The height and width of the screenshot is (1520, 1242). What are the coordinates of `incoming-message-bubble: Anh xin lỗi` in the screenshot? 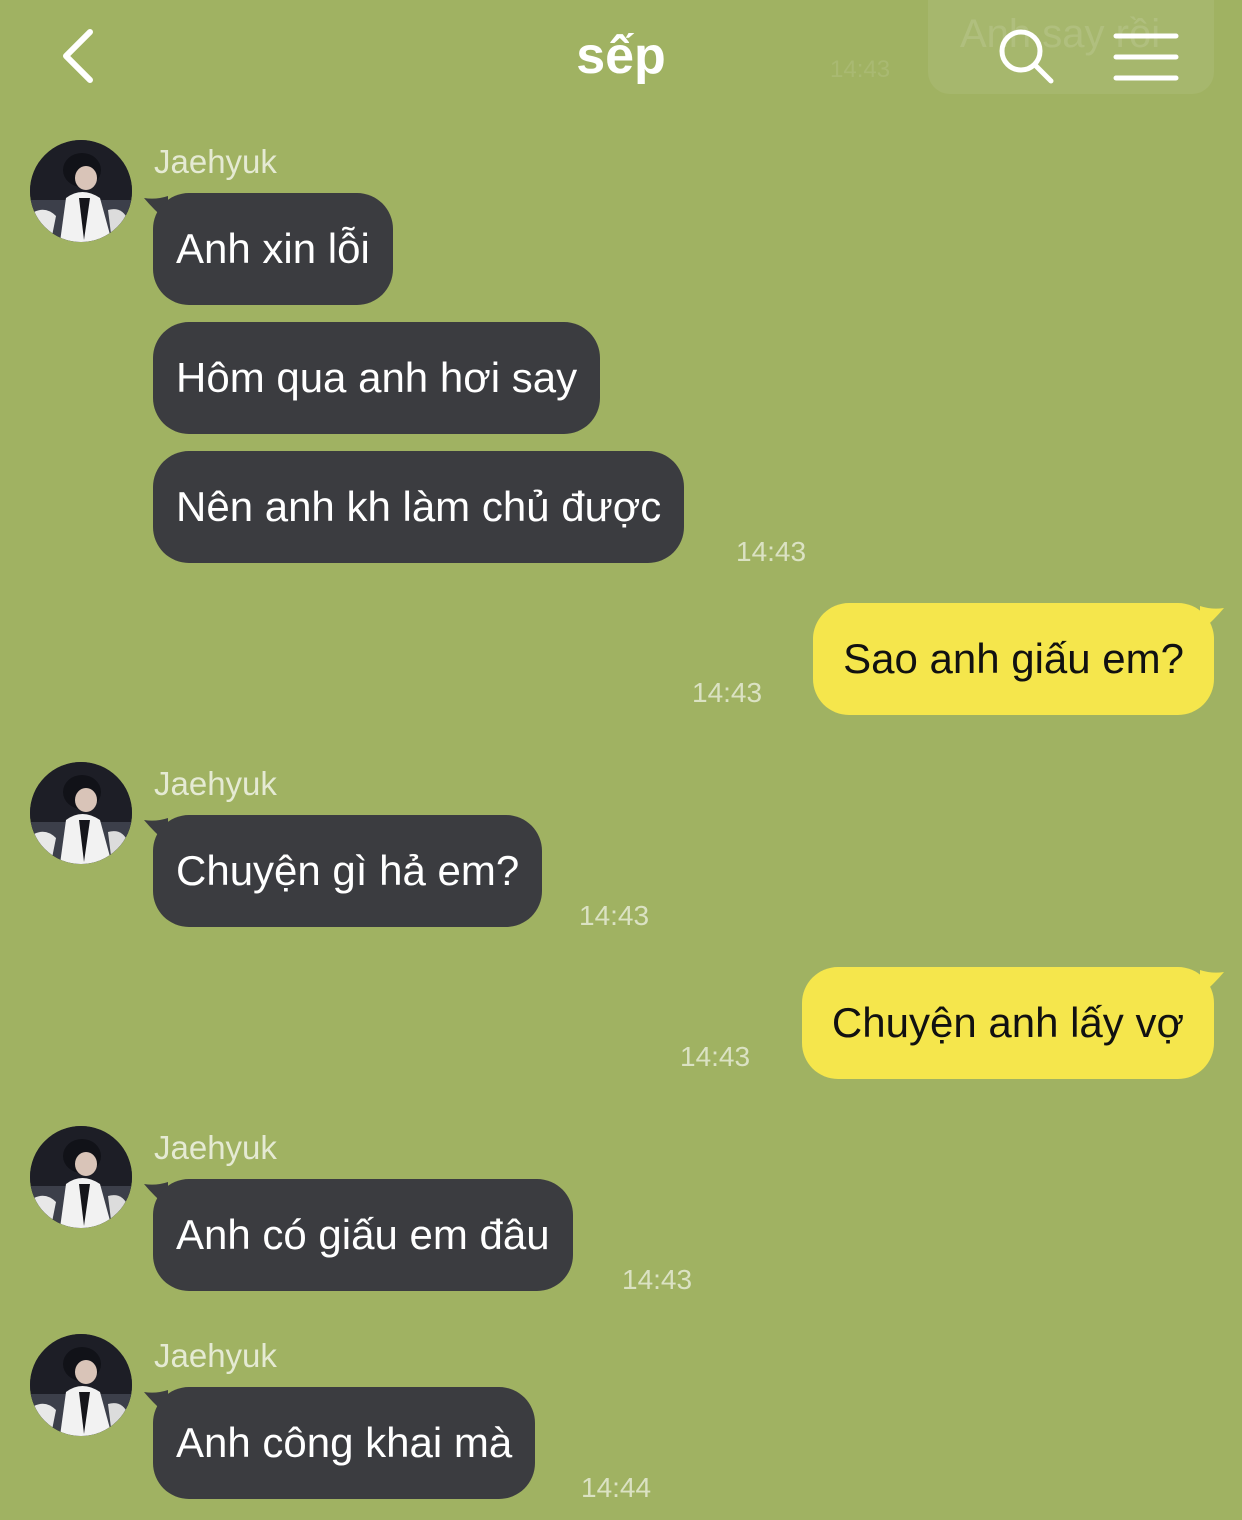 It's located at (273, 249).